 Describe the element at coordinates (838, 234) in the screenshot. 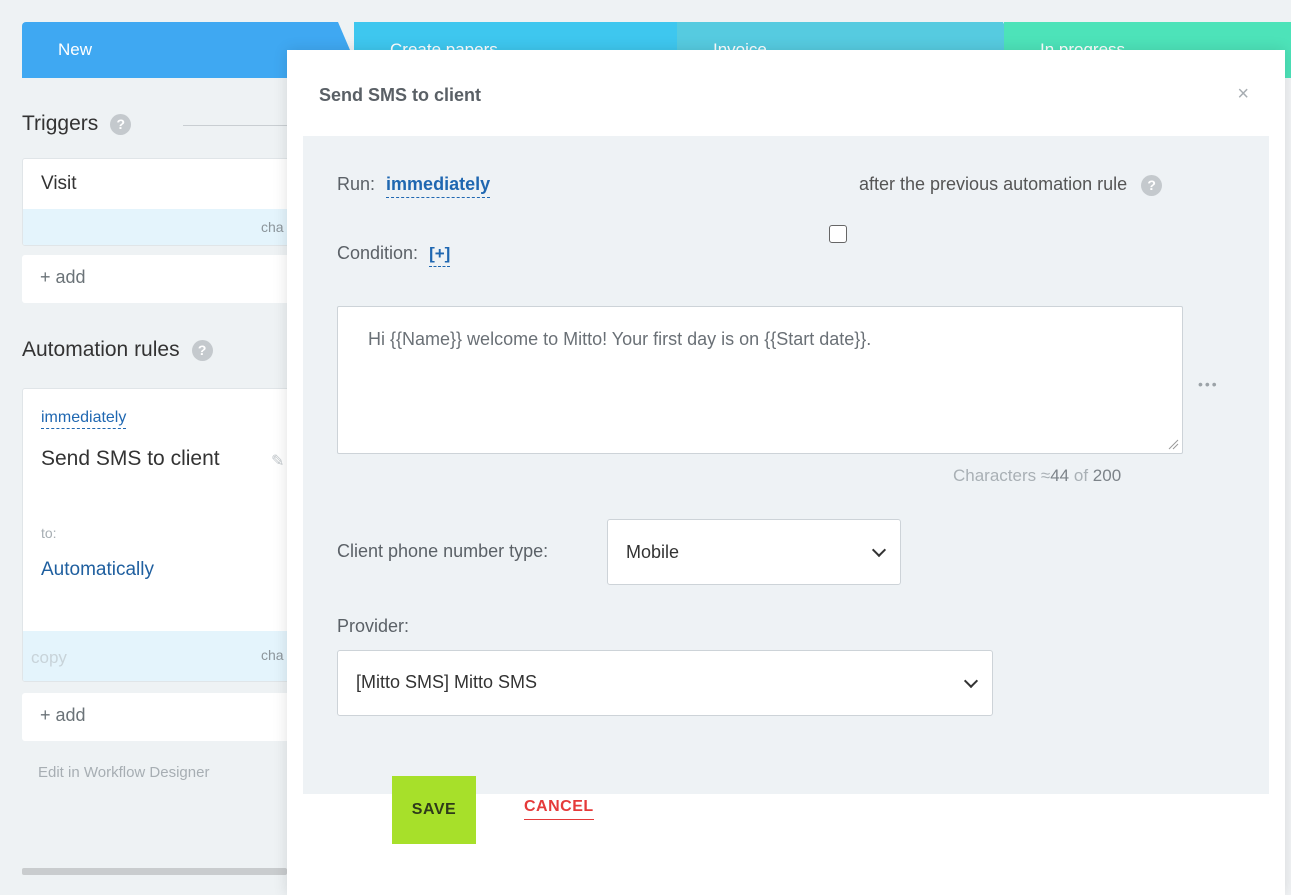

I see `after-previous-checkbox` at that location.